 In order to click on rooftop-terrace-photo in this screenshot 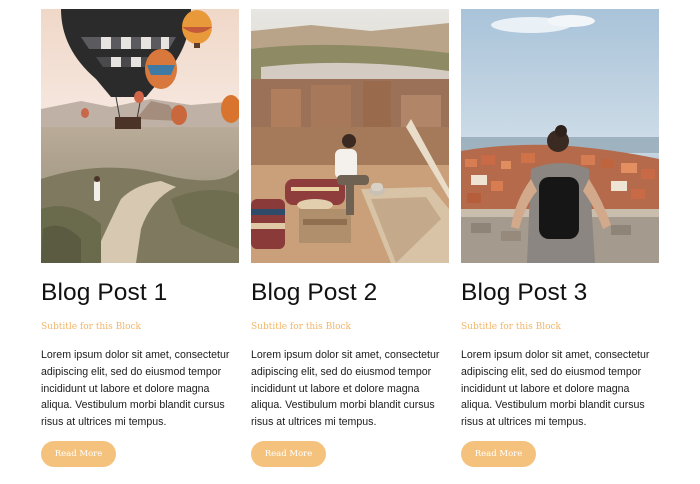, I will do `click(350, 136)`.